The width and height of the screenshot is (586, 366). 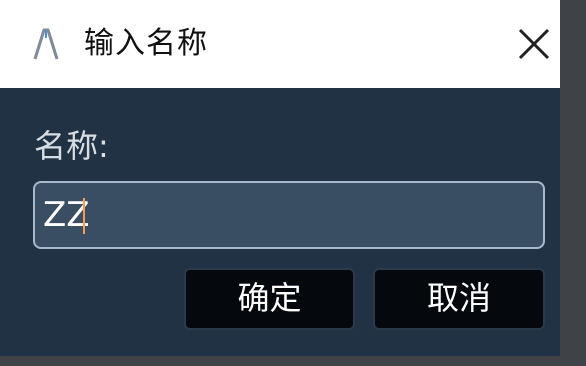 I want to click on text-caret, so click(x=84, y=216).